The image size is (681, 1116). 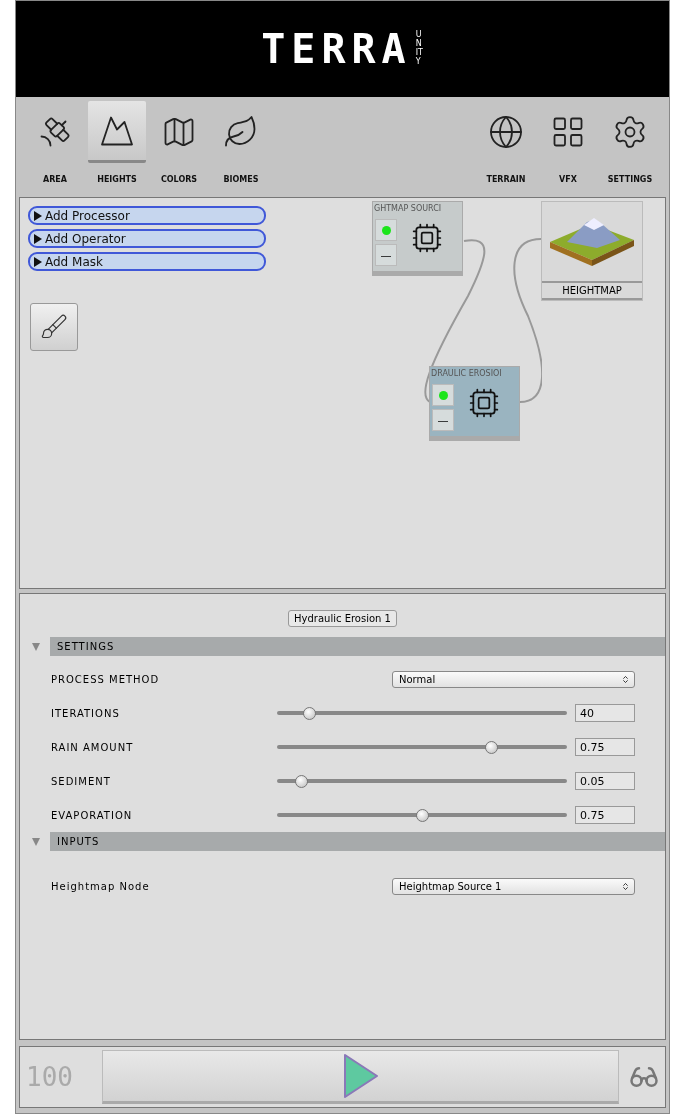 I want to click on output-label: HEIGHTMAP, so click(x=592, y=290).